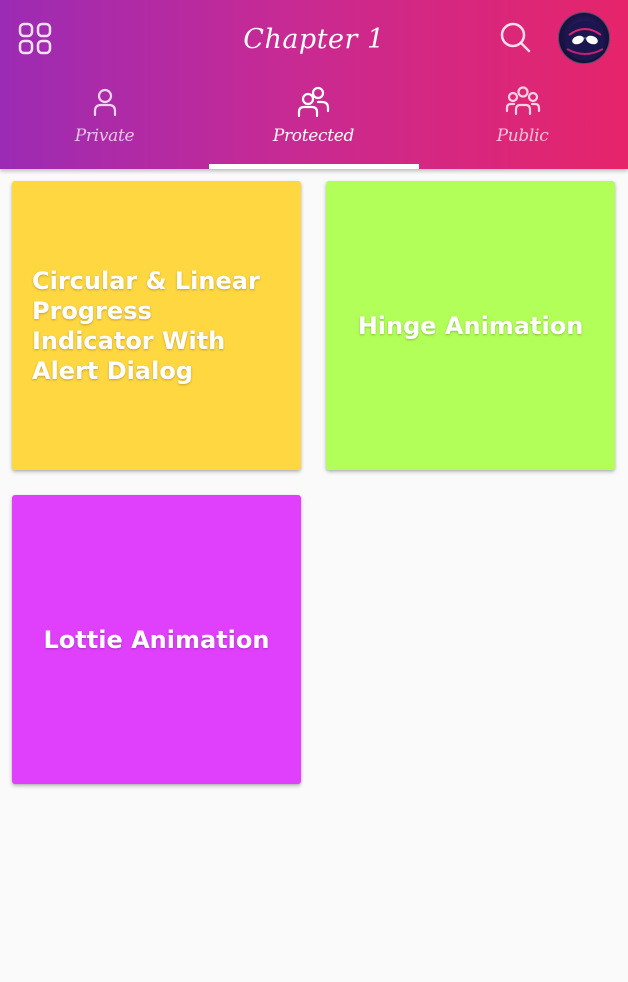 The height and width of the screenshot is (982, 628). What do you see at coordinates (104, 136) in the screenshot?
I see `tab-label: Private` at bounding box center [104, 136].